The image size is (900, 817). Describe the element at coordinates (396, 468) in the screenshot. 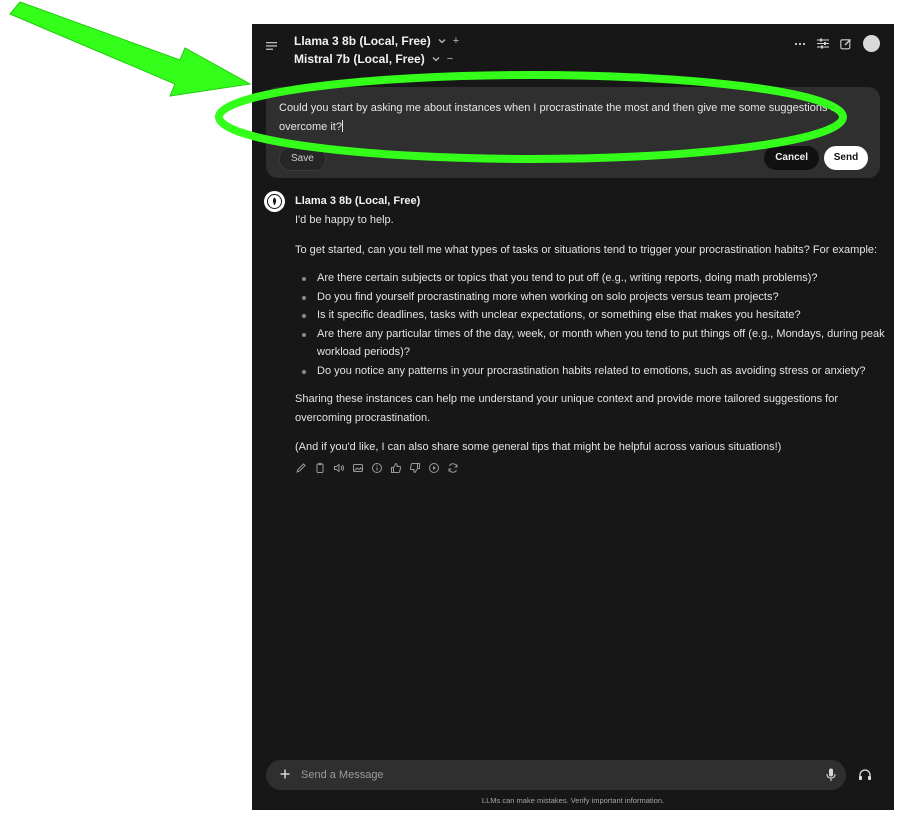

I see `thumbs-up-icon` at that location.